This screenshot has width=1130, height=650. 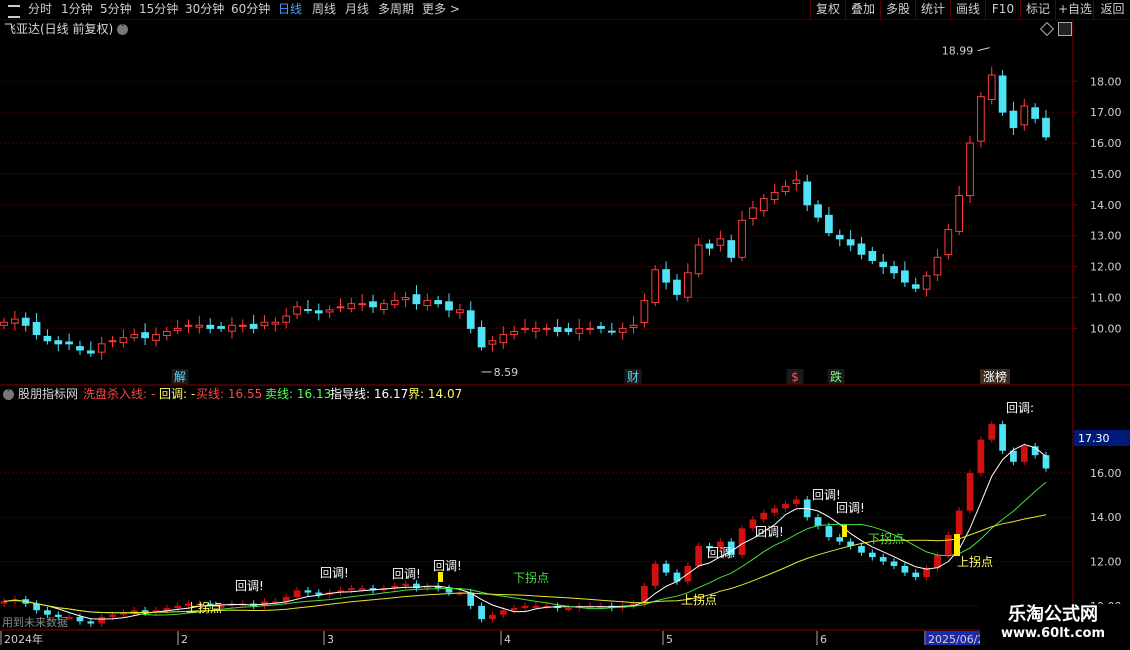 I want to click on price-label: 14.00, so click(x=1106, y=205).